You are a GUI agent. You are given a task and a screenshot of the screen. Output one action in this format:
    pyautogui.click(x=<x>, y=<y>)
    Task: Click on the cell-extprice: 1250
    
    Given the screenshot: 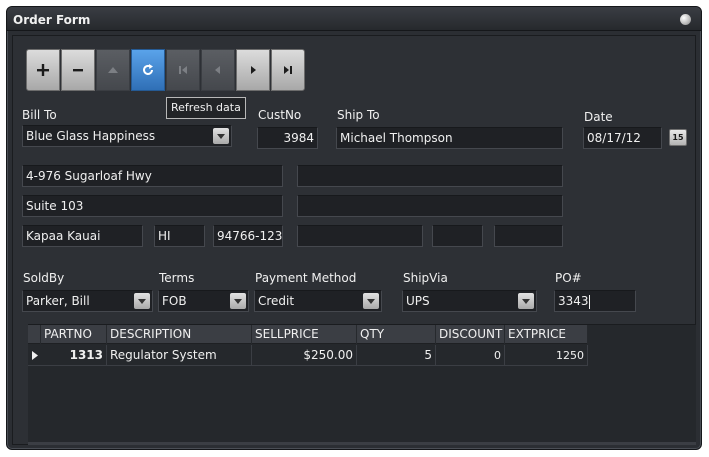 What is the action you would take?
    pyautogui.click(x=546, y=355)
    